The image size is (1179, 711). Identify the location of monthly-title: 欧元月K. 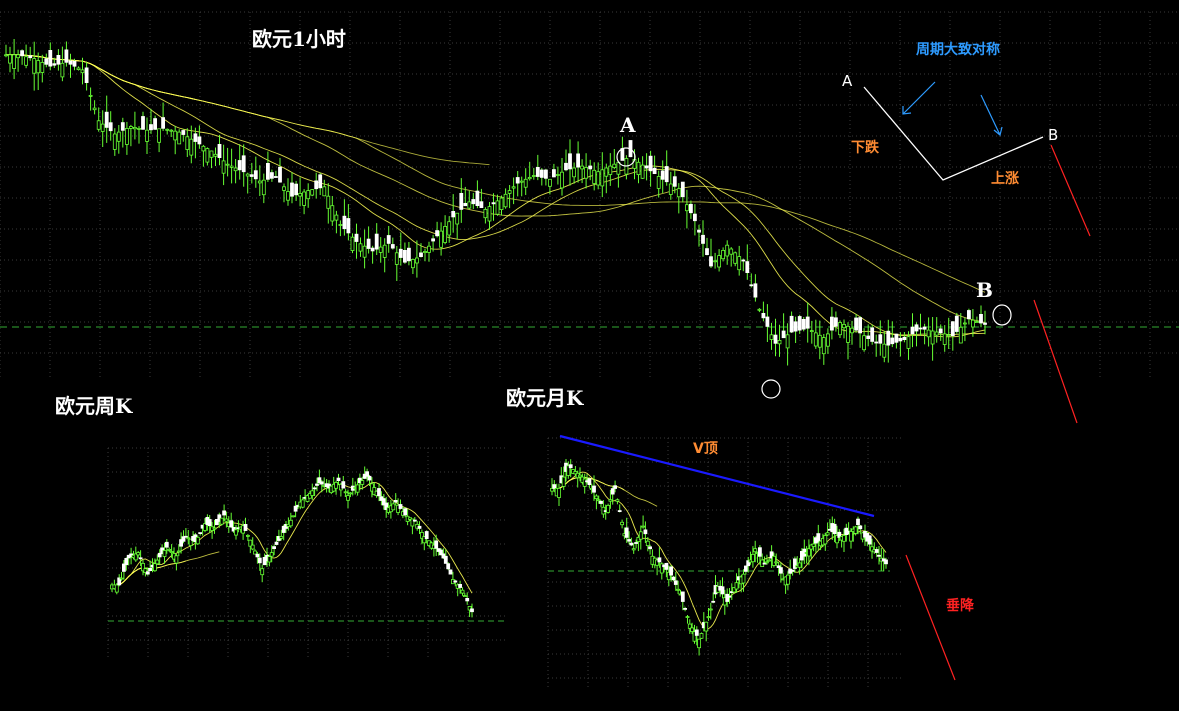
(545, 398).